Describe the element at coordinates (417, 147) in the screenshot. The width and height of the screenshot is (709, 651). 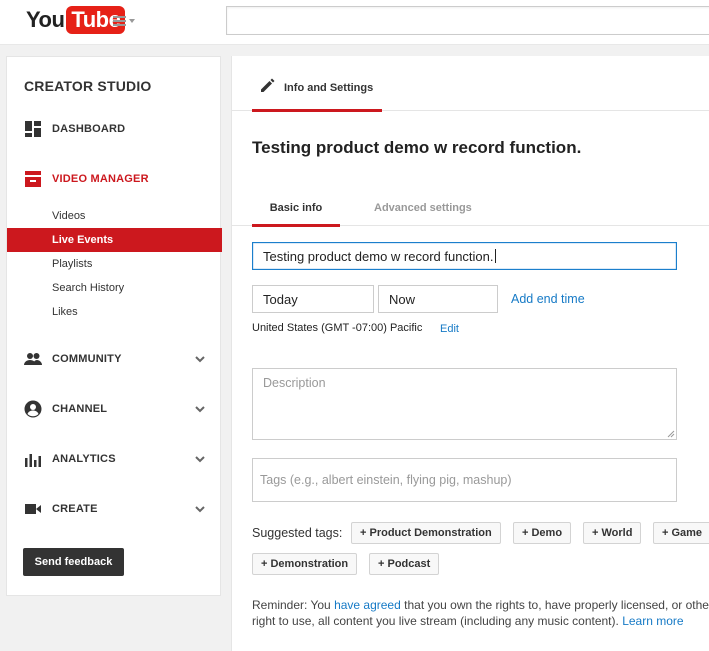
I see `page-title: Testing product demo w record function.` at that location.